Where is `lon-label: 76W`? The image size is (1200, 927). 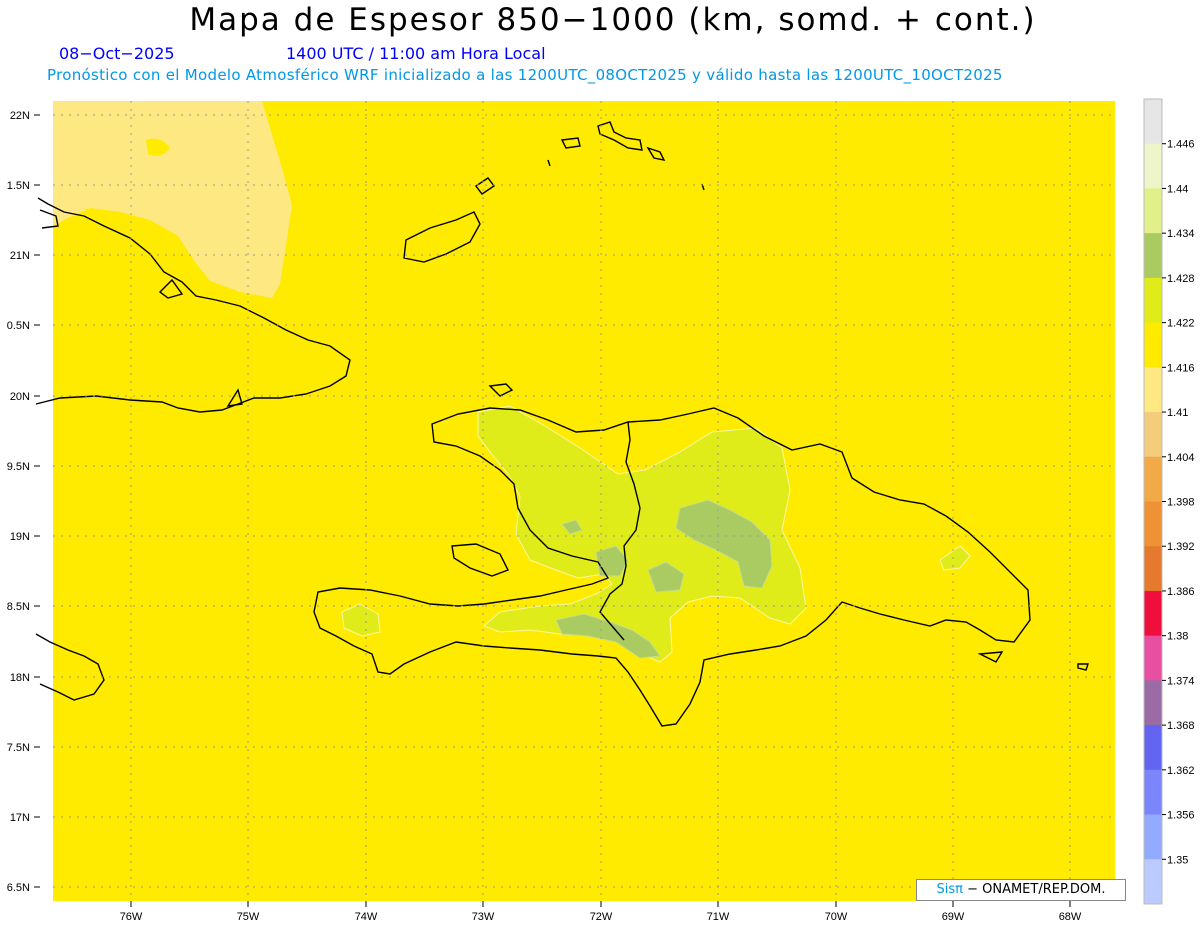
lon-label: 76W is located at coordinates (131, 917).